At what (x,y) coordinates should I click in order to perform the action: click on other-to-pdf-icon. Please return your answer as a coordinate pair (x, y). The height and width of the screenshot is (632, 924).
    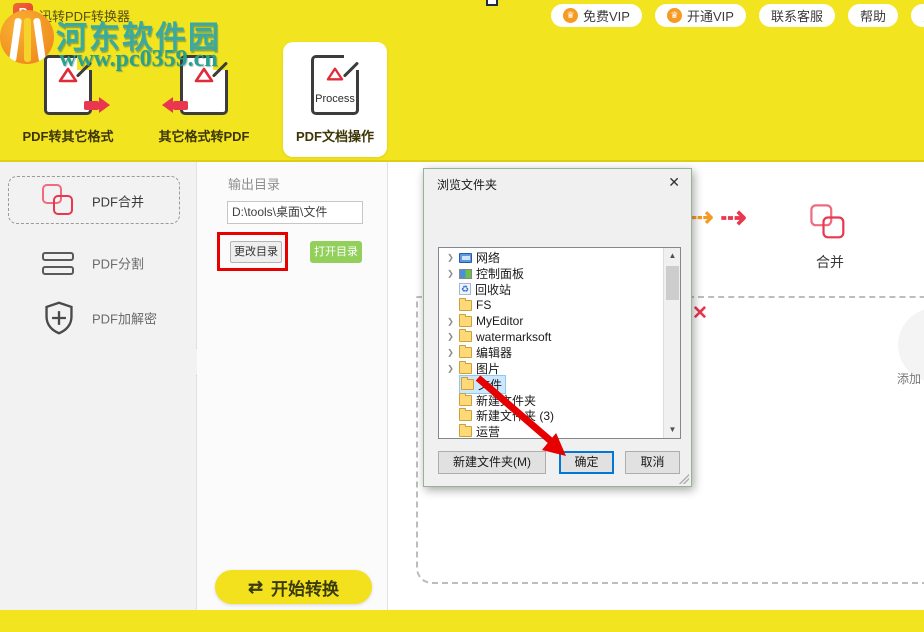
    Looking at the image, I should click on (195, 85).